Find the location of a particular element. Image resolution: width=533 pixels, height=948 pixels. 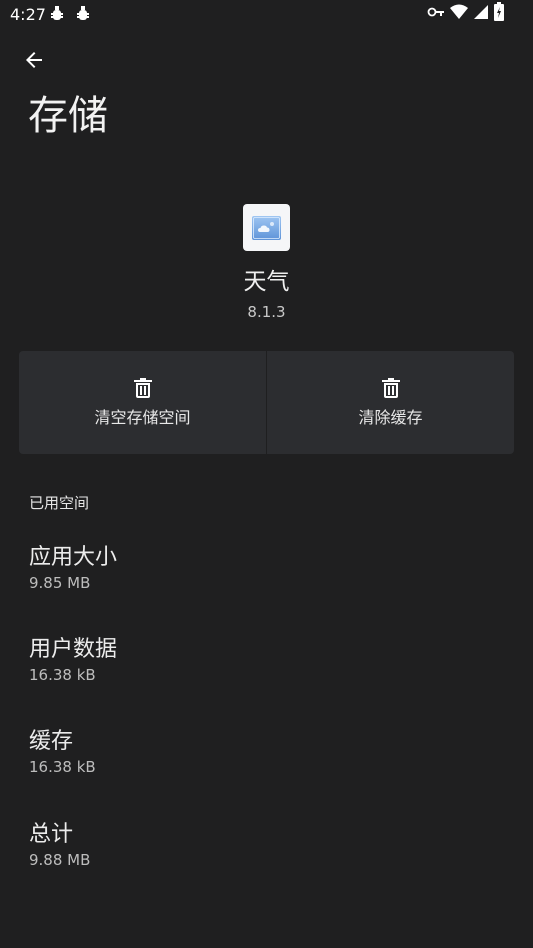

clear-storage-button: 清空存储空间 is located at coordinates (142, 402).